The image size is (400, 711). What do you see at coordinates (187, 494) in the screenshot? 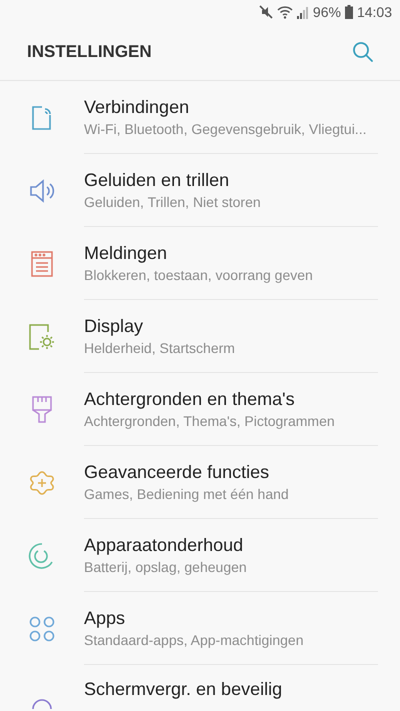
I see `item-subtitle: Games, Bediening met één hand` at bounding box center [187, 494].